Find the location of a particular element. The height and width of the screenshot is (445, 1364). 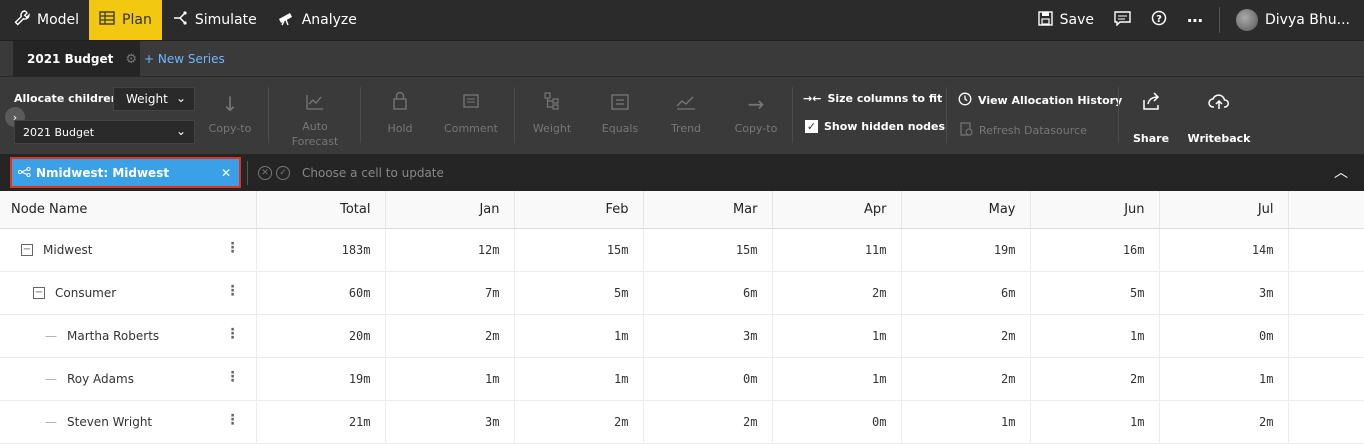

budget-series-select: 2021 Budget ⌄ is located at coordinates (104, 132).